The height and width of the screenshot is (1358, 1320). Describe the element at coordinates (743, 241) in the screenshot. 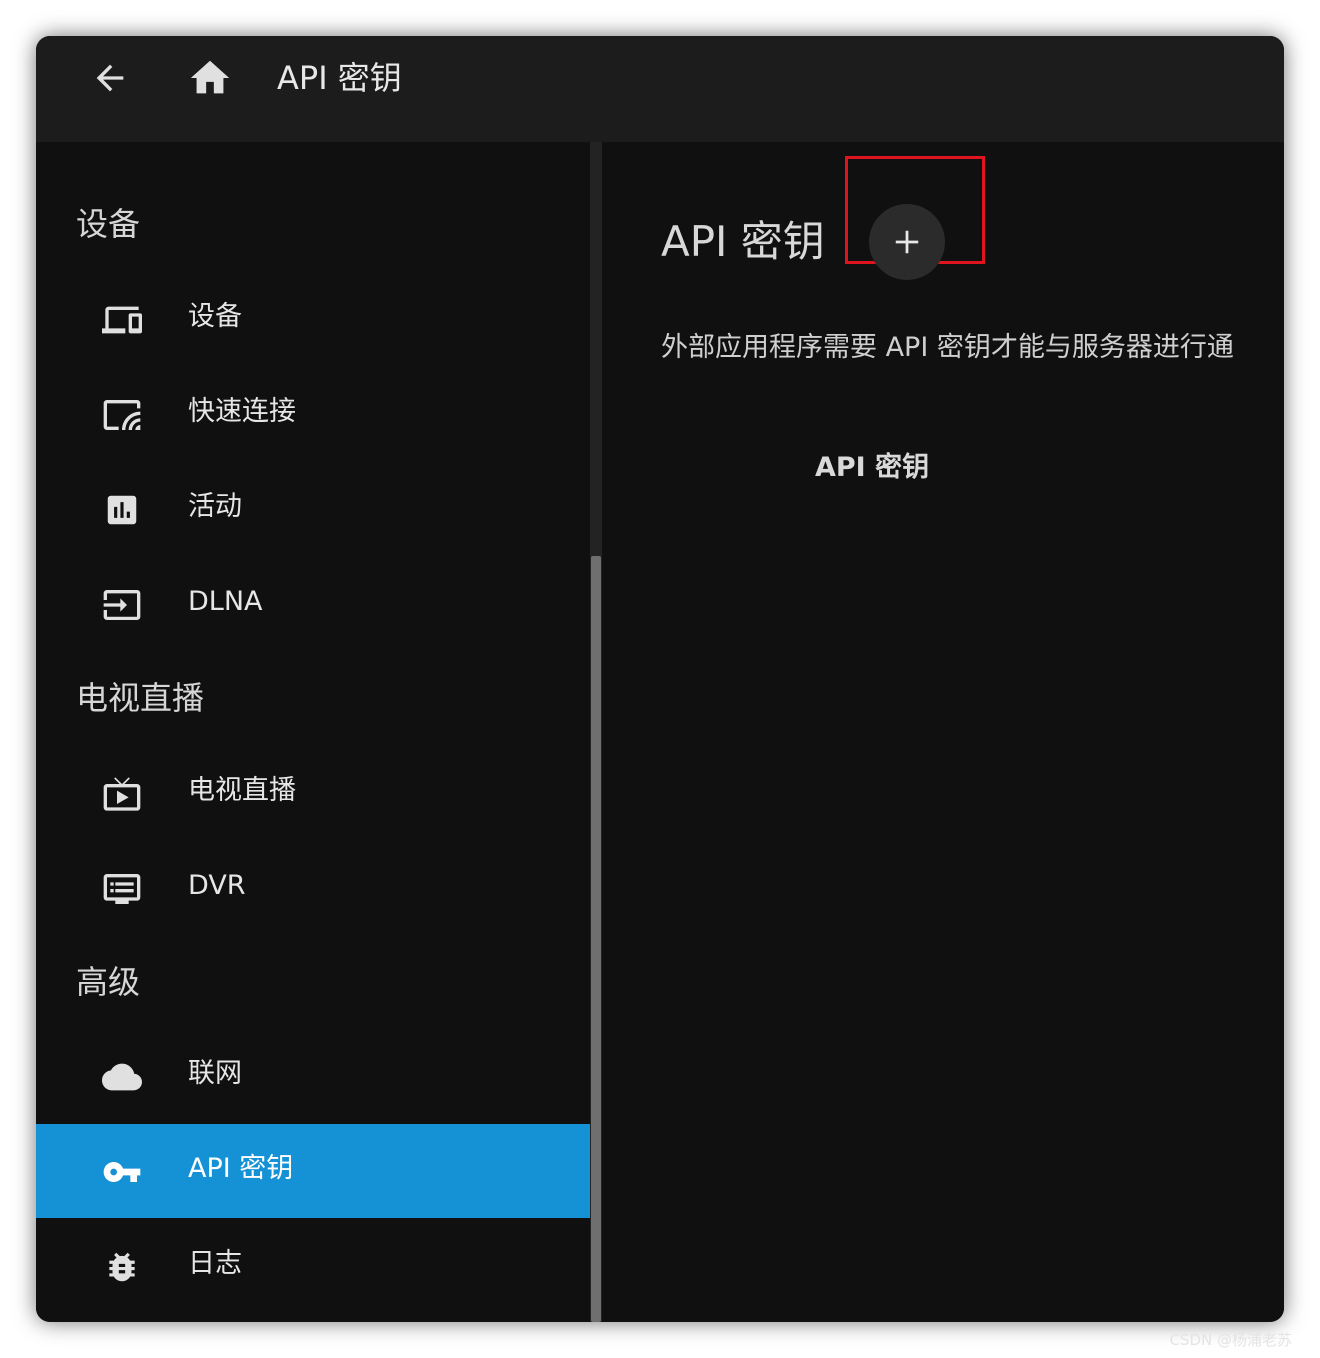

I see `page-title: API 密钥` at that location.